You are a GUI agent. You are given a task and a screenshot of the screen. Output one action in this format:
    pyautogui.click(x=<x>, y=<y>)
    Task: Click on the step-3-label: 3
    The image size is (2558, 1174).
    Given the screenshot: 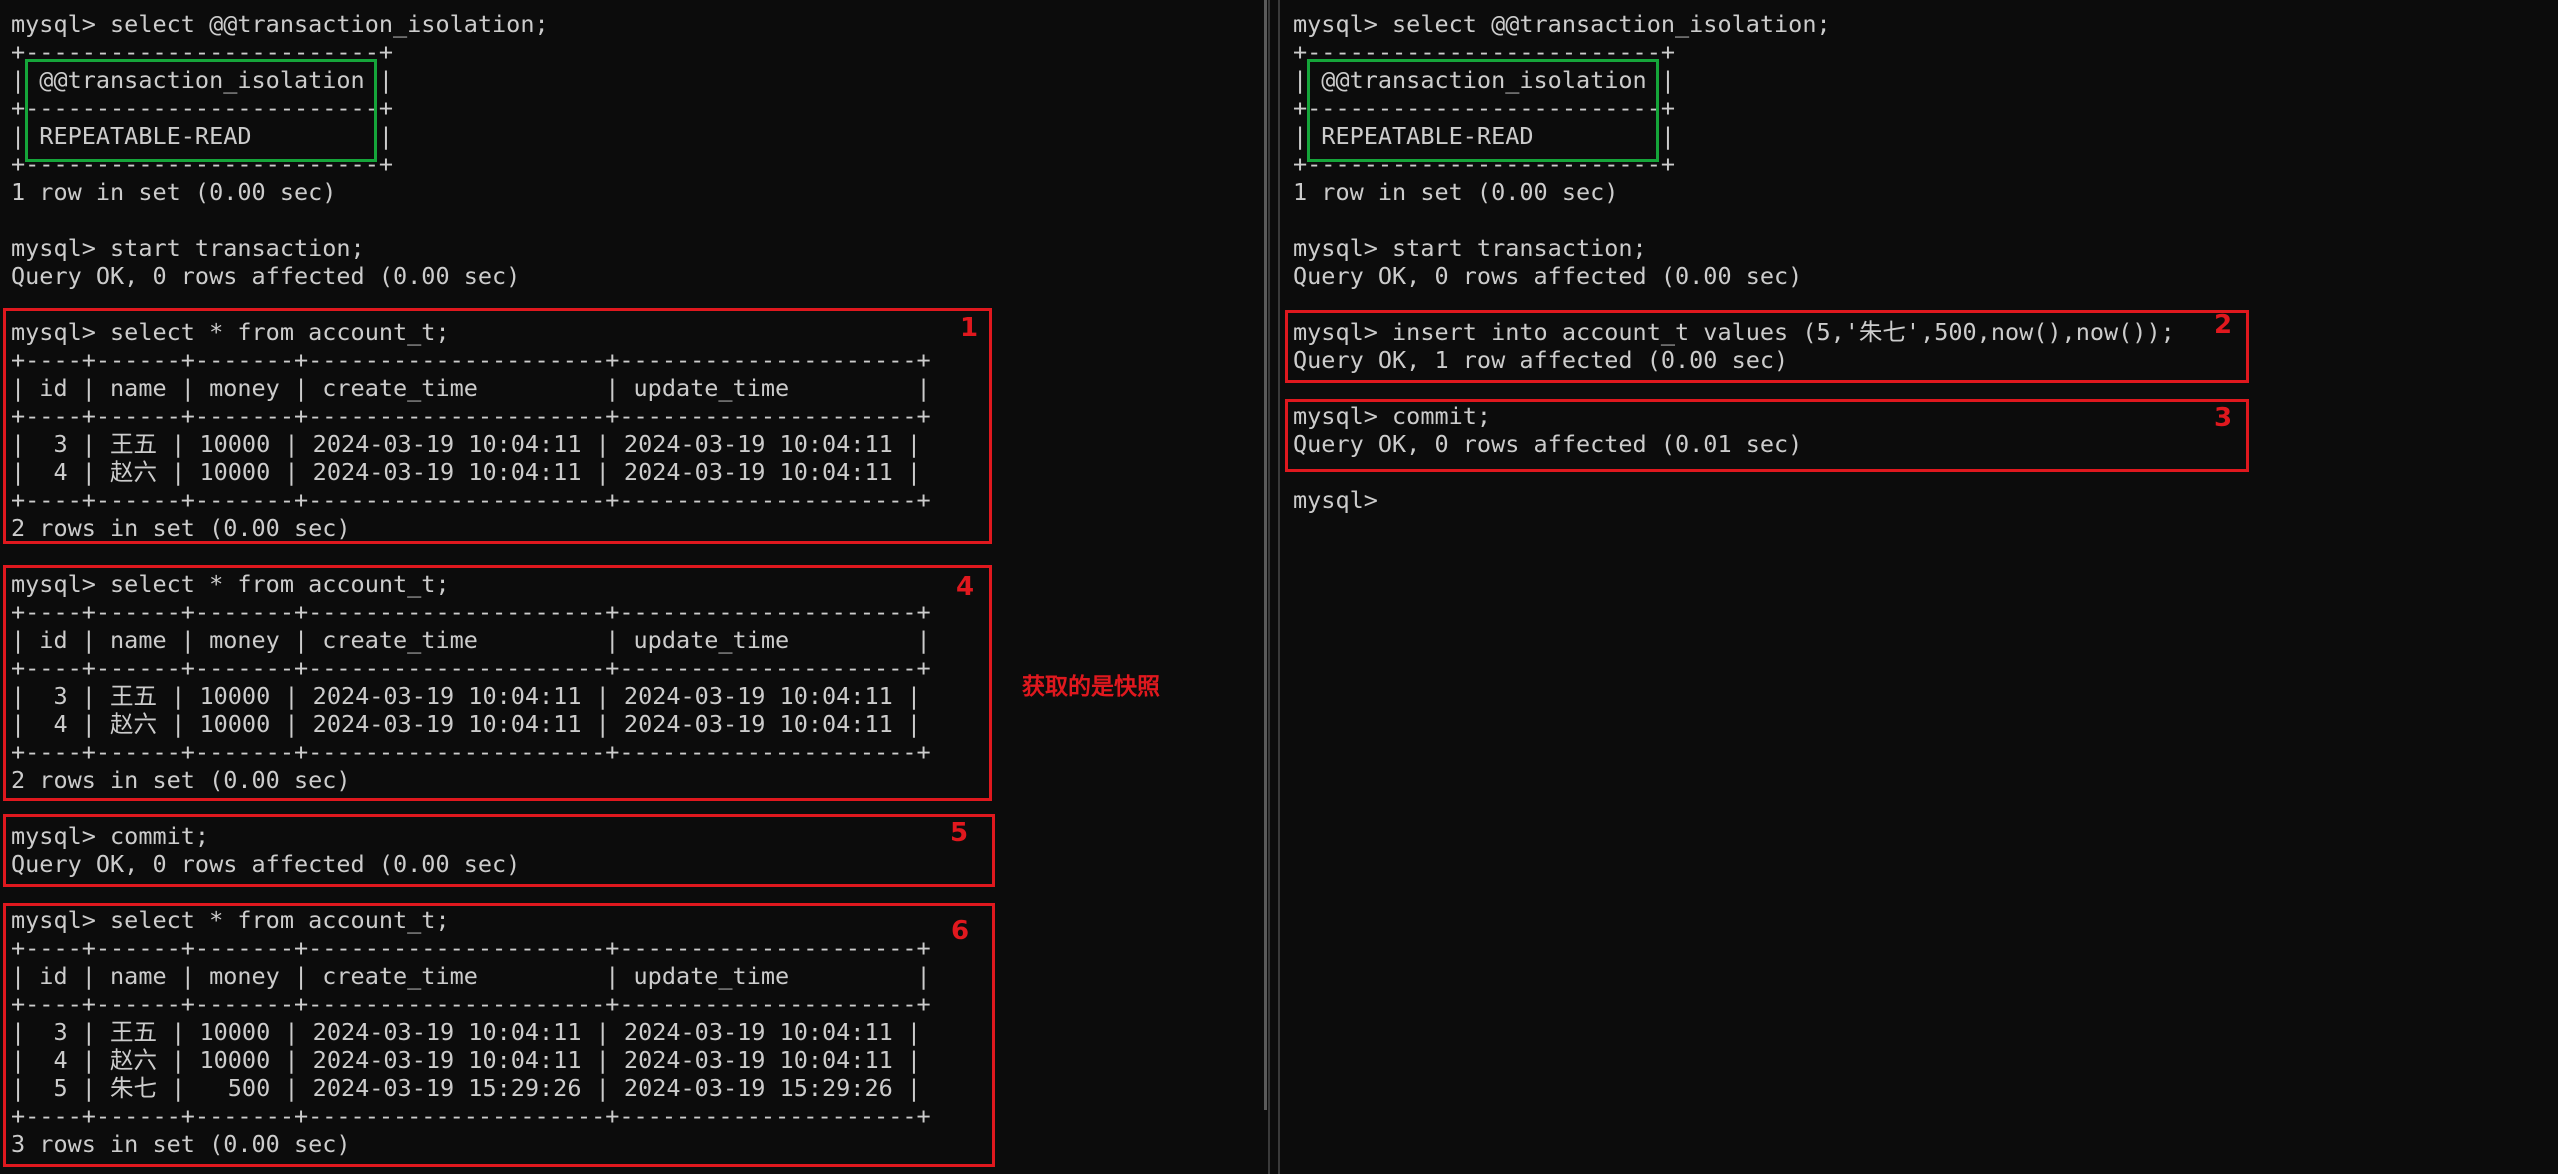 What is the action you would take?
    pyautogui.click(x=2223, y=418)
    